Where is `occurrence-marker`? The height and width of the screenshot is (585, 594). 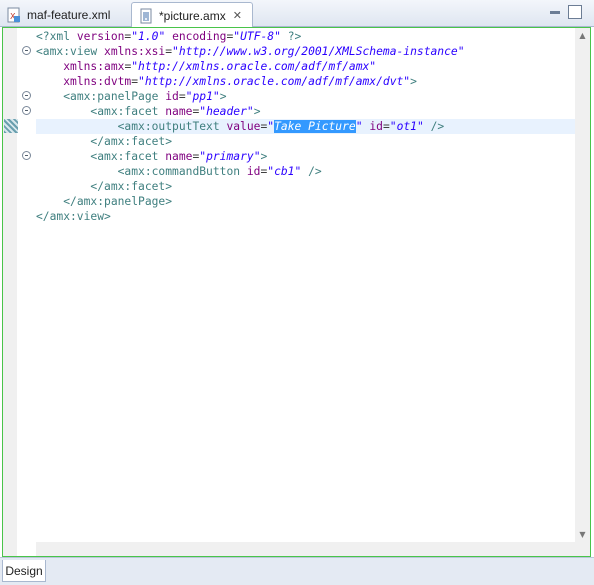 occurrence-marker is located at coordinates (11, 126).